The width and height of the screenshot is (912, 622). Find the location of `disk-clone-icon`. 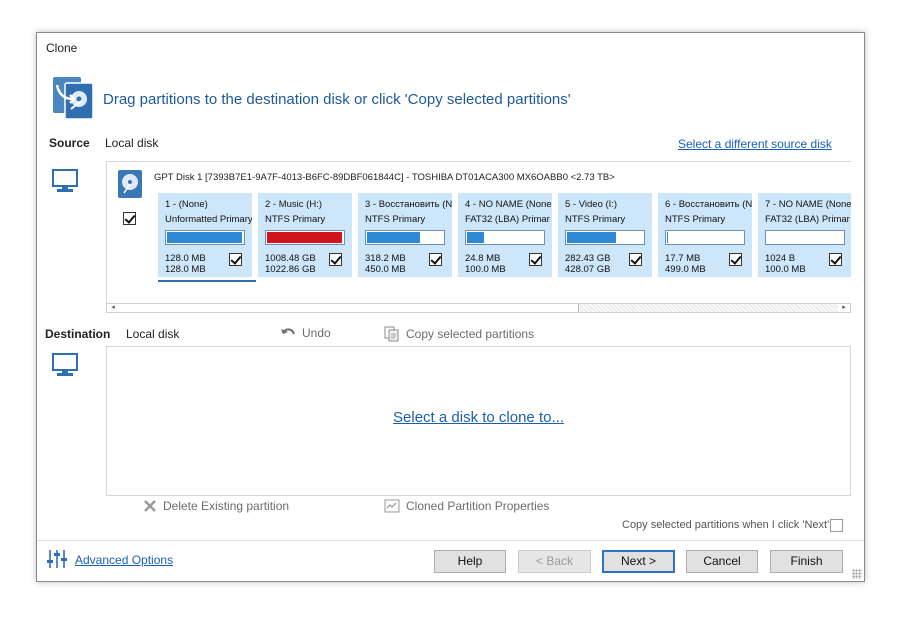

disk-clone-icon is located at coordinates (73, 98).